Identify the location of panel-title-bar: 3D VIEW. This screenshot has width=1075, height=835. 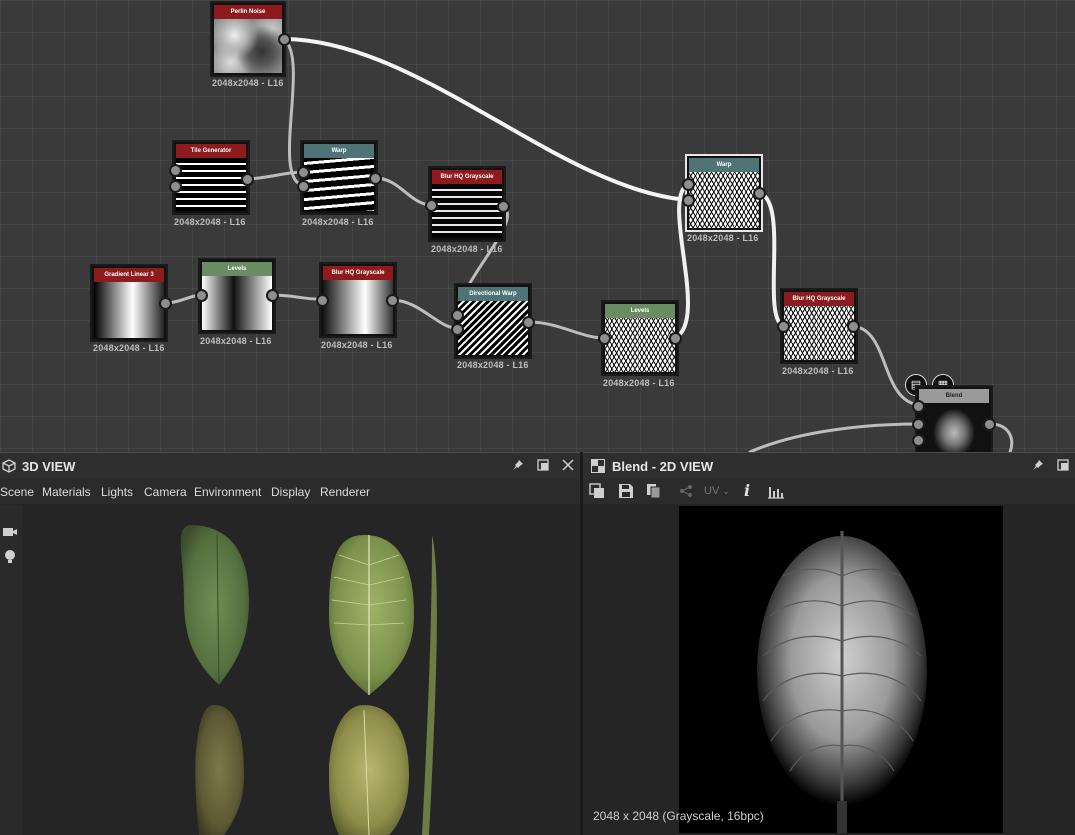
(290, 466).